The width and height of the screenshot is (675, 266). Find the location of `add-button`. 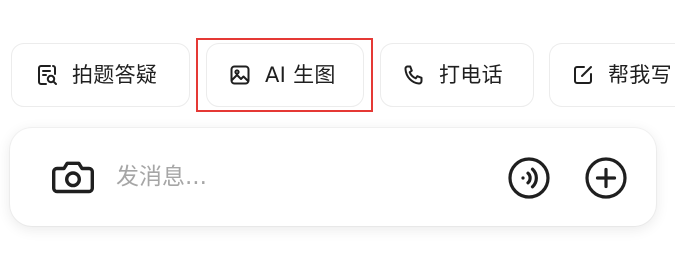

add-button is located at coordinates (606, 178).